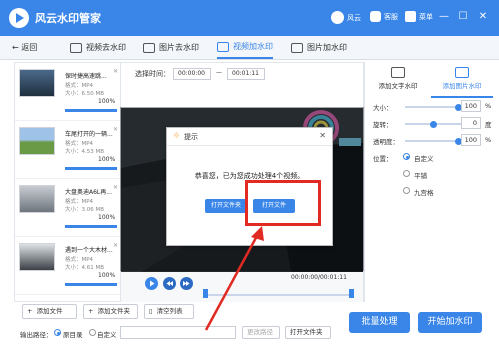 This screenshot has height=358, width=499. Describe the element at coordinates (384, 16) in the screenshot. I see `support-link: 客服` at that location.